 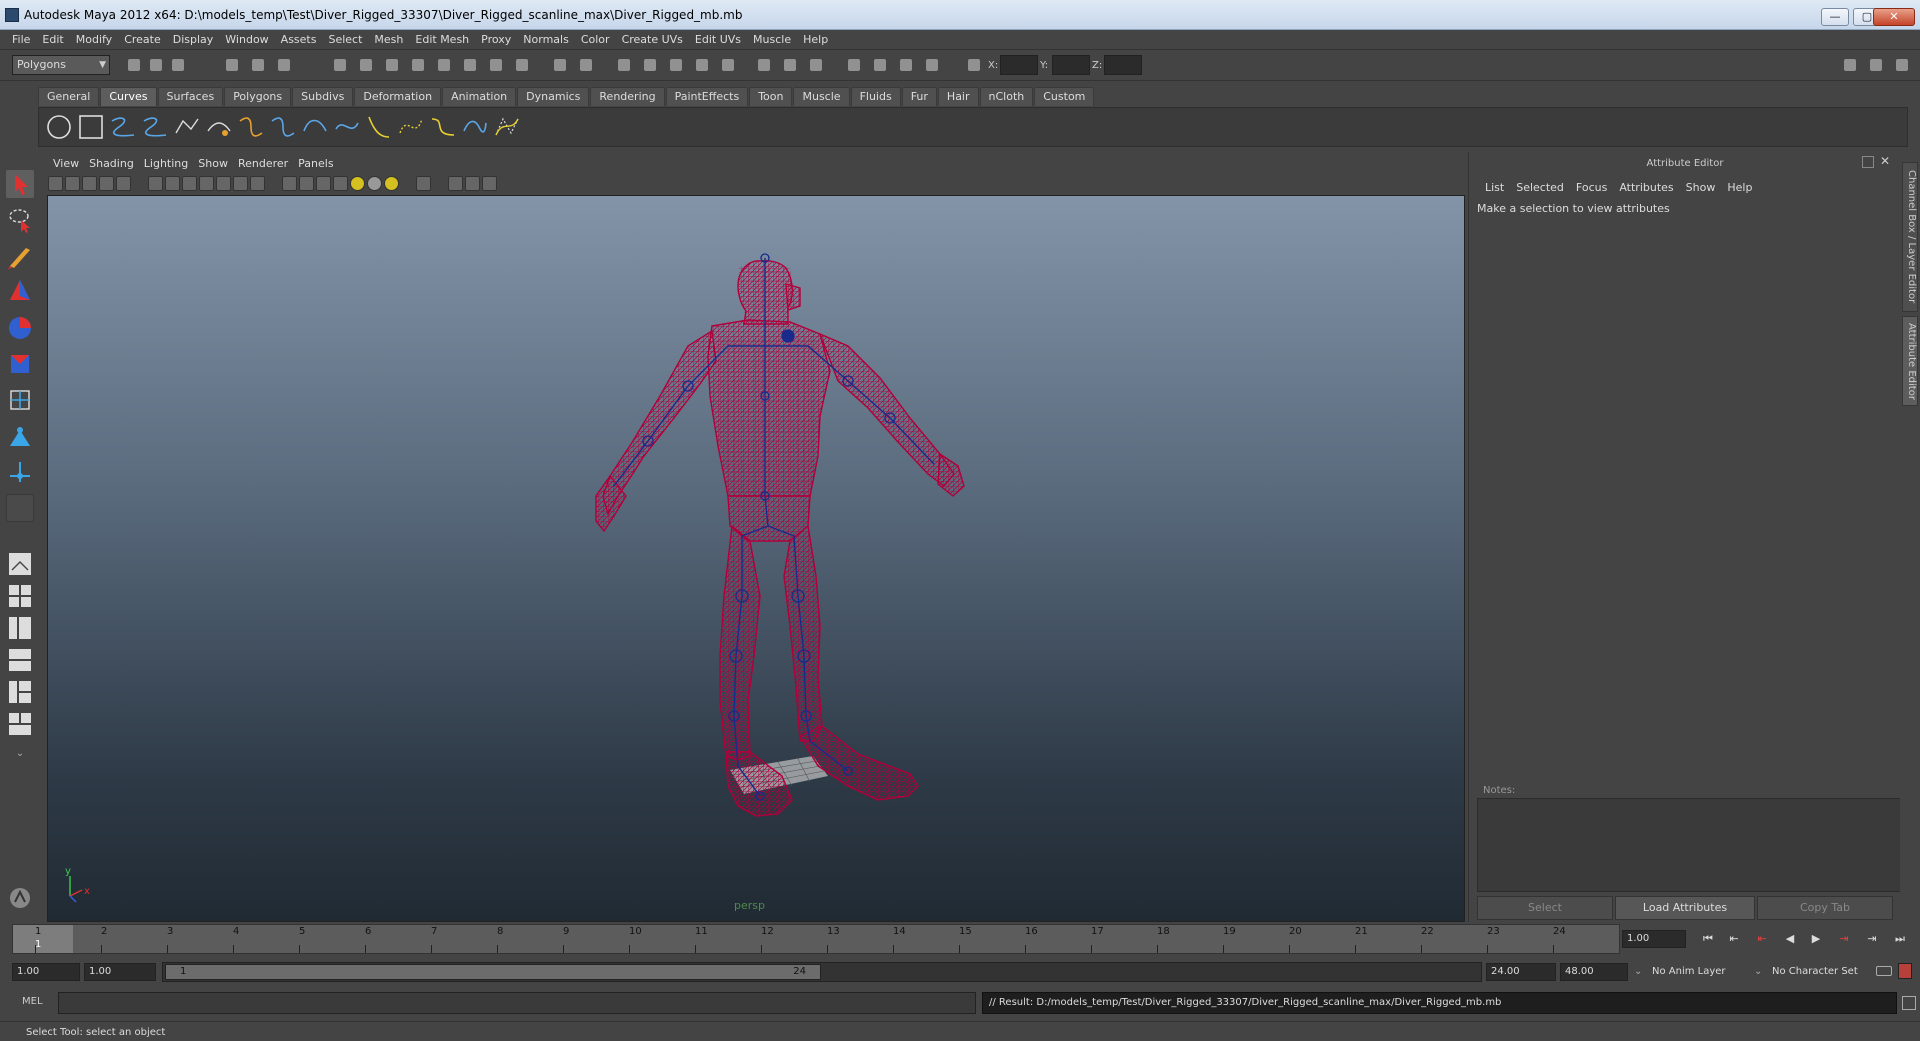 What do you see at coordinates (193, 40) in the screenshot?
I see `menu-display: Display` at bounding box center [193, 40].